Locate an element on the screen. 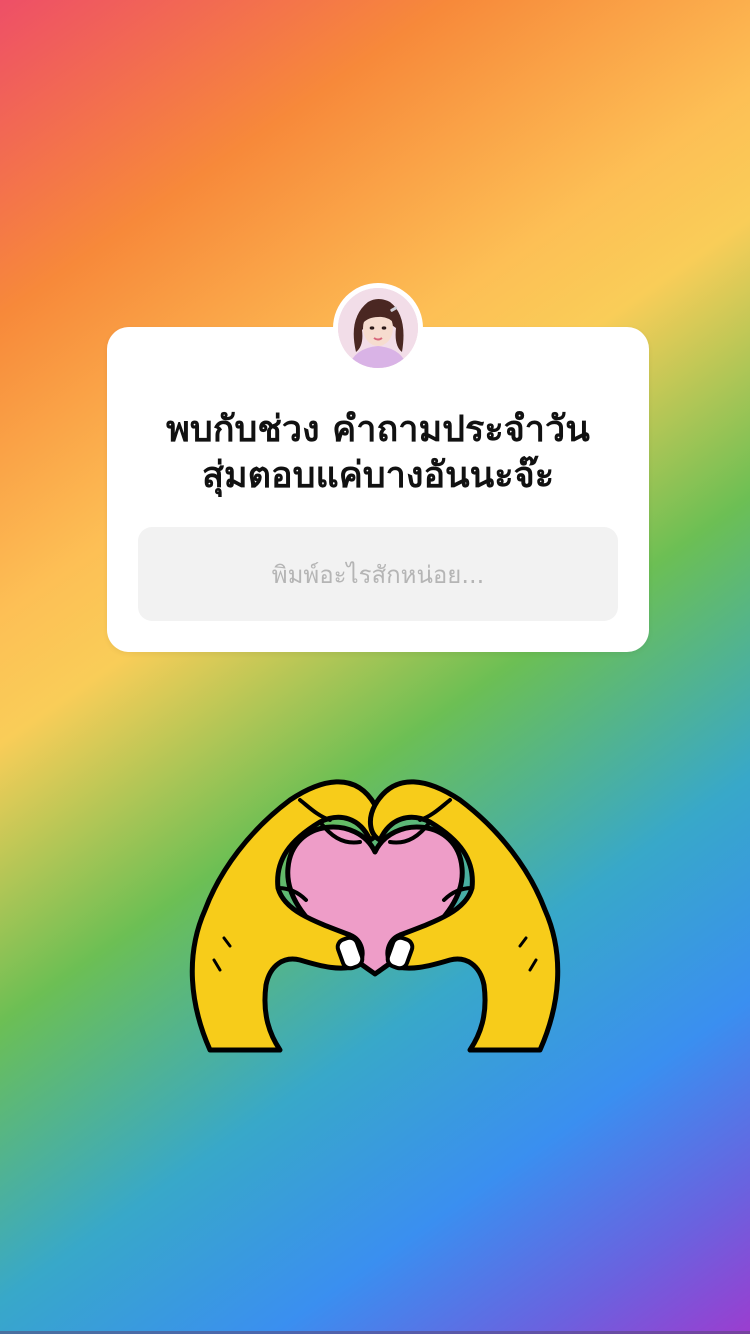 The height and width of the screenshot is (1334, 750). avatar-image is located at coordinates (378, 328).